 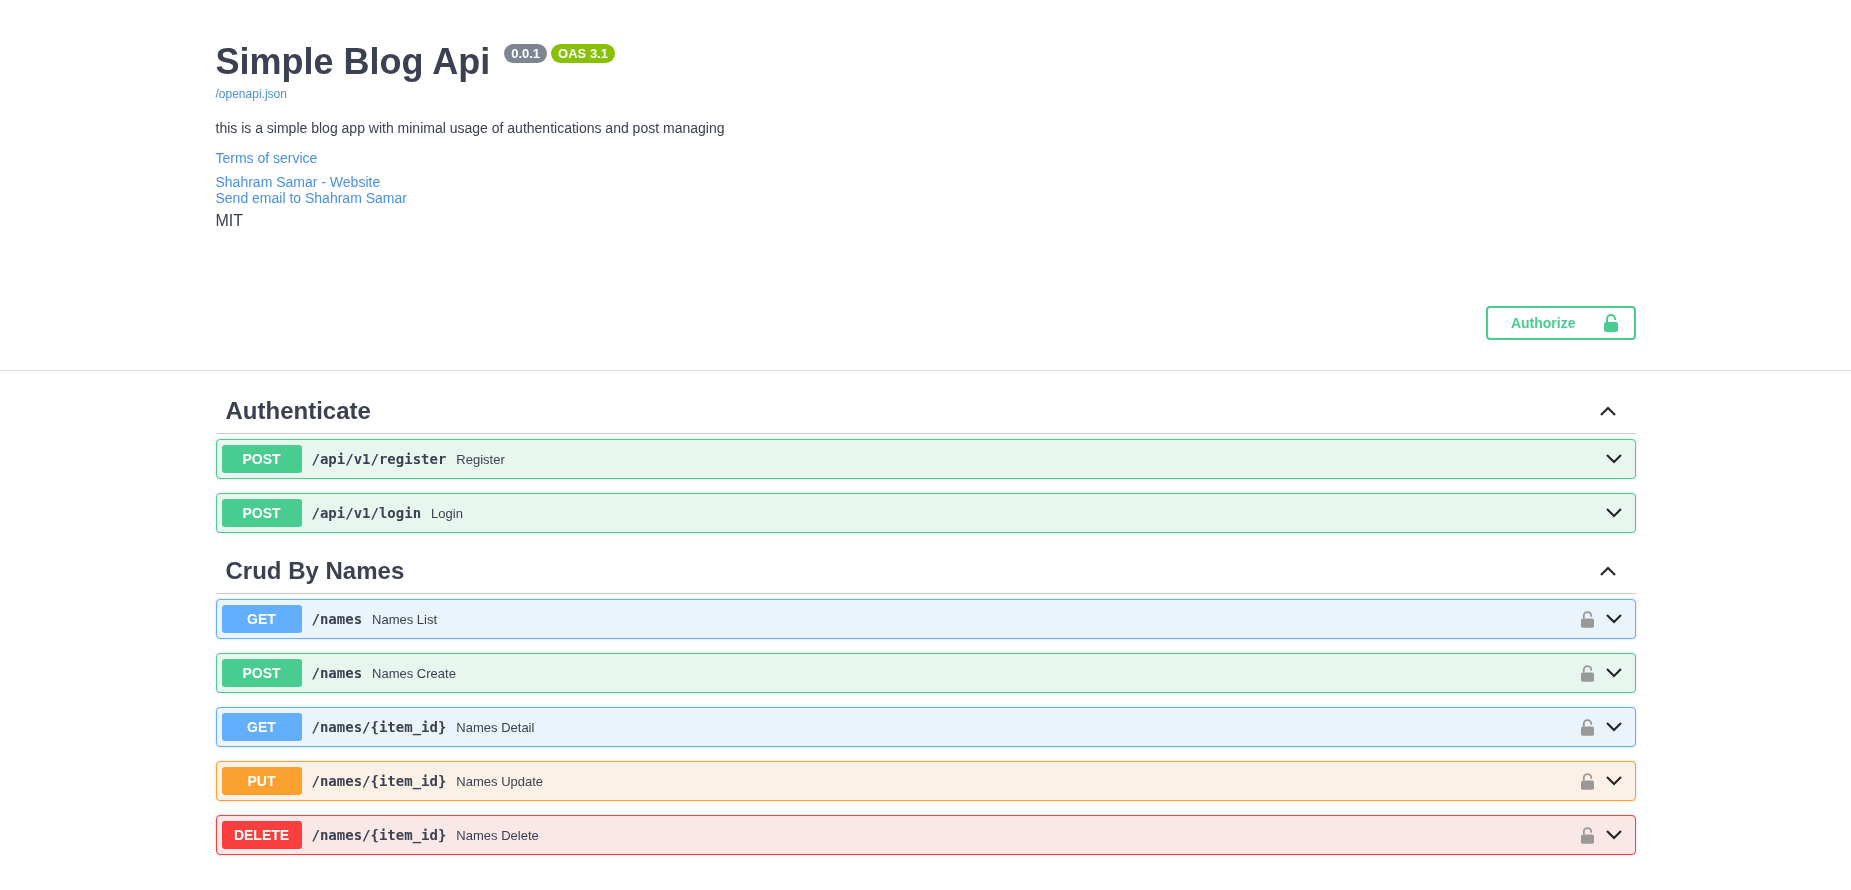 What do you see at coordinates (315, 571) in the screenshot?
I see `section-heading: Crud By Names` at bounding box center [315, 571].